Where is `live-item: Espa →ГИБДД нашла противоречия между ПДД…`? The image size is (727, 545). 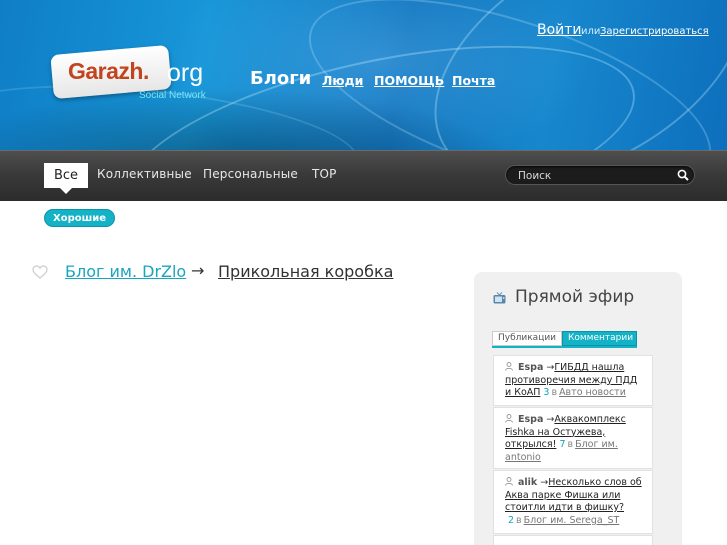 live-item: Espa →ГИБДД нашла противоречия между ПДД… is located at coordinates (573, 380).